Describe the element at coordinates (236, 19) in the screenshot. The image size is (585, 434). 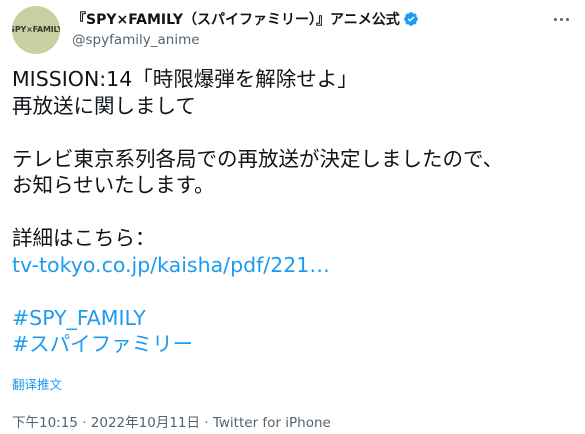
I see `display-name: 『SPY×FAMILY（スパイファミリー）』アニメ公式` at that location.